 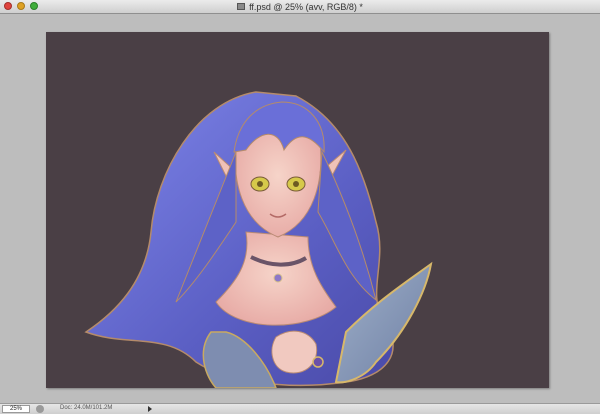 I want to click on hands, so click(x=294, y=352).